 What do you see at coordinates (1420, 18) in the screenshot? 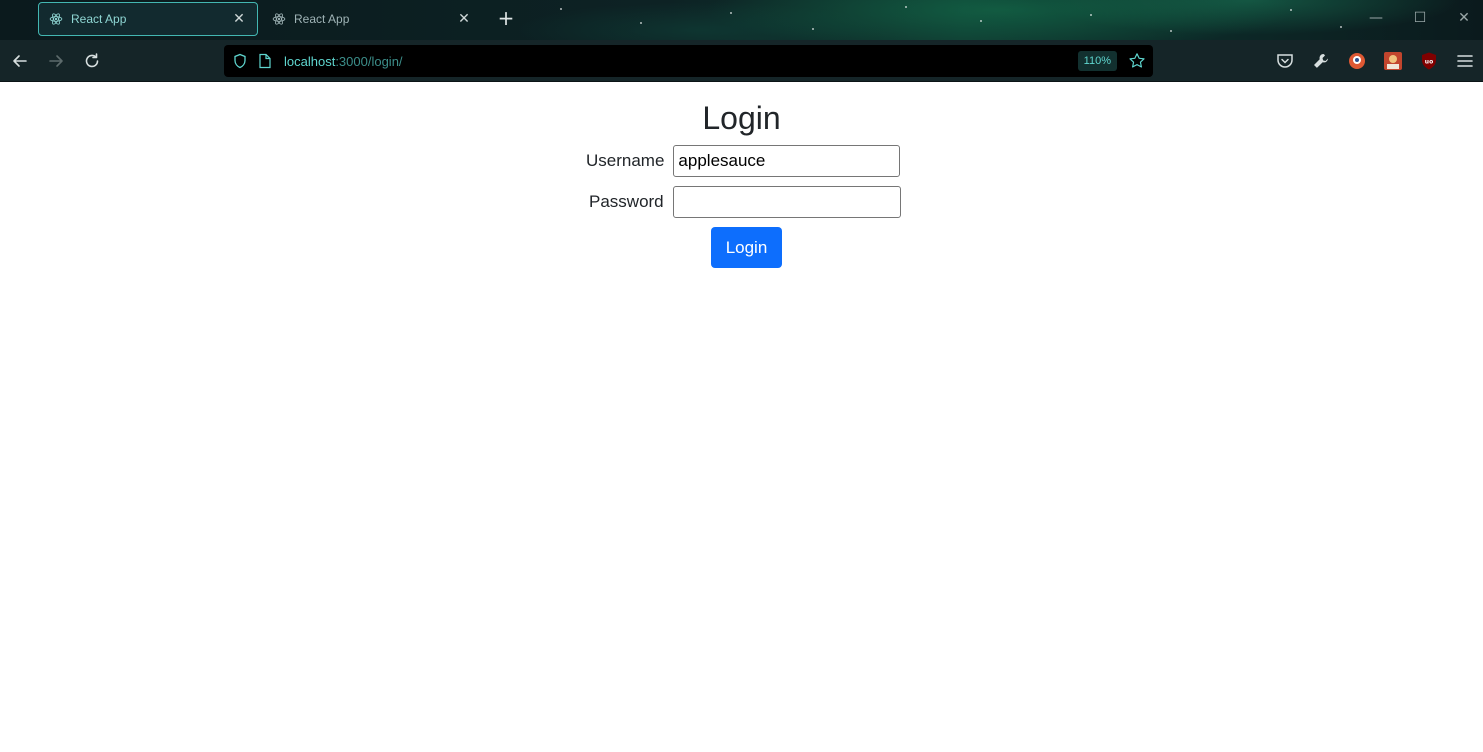
I see `maximize-icon: ☐` at bounding box center [1420, 18].